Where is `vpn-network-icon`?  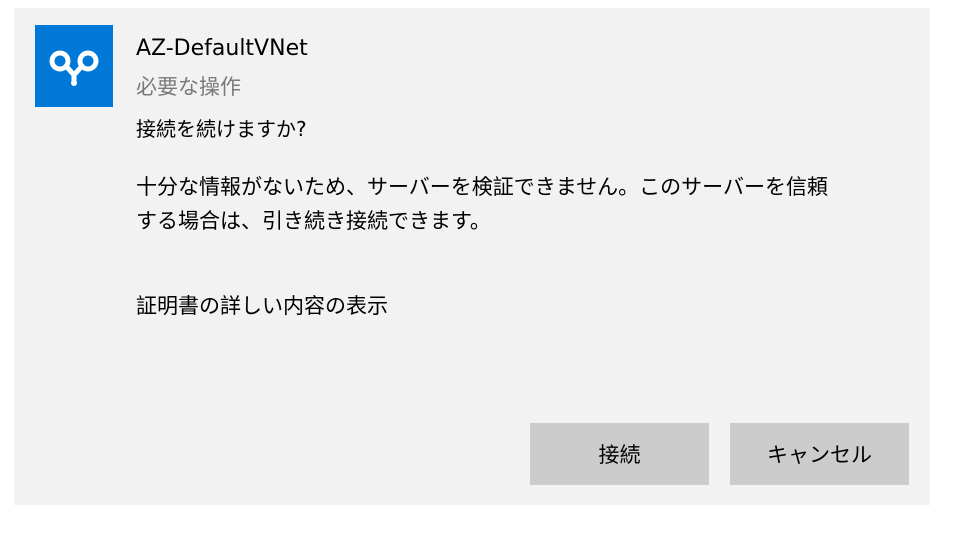 vpn-network-icon is located at coordinates (74, 66).